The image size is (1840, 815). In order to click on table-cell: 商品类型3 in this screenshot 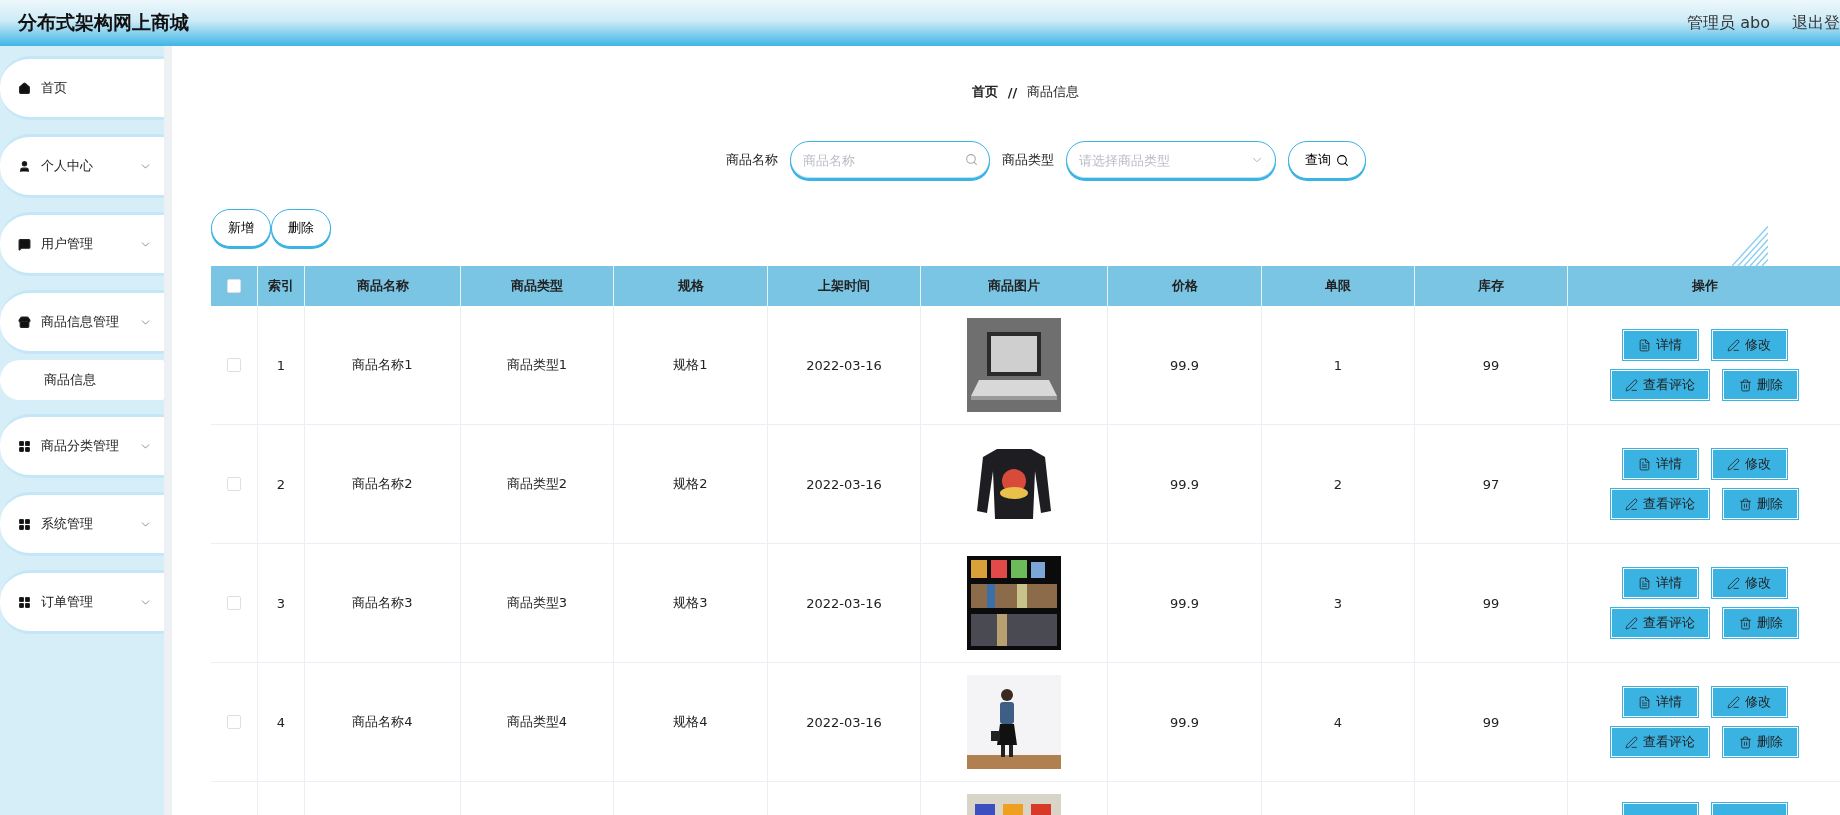, I will do `click(537, 603)`.